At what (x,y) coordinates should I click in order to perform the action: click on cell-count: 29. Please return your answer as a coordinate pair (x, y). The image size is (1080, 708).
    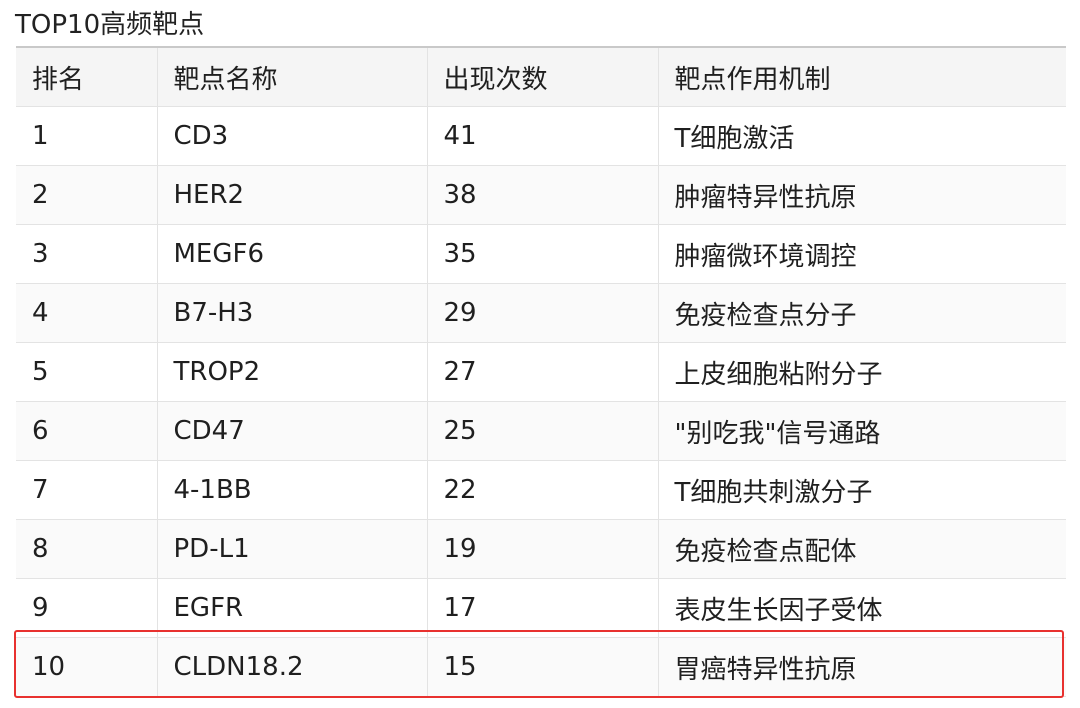
    Looking at the image, I should click on (543, 313).